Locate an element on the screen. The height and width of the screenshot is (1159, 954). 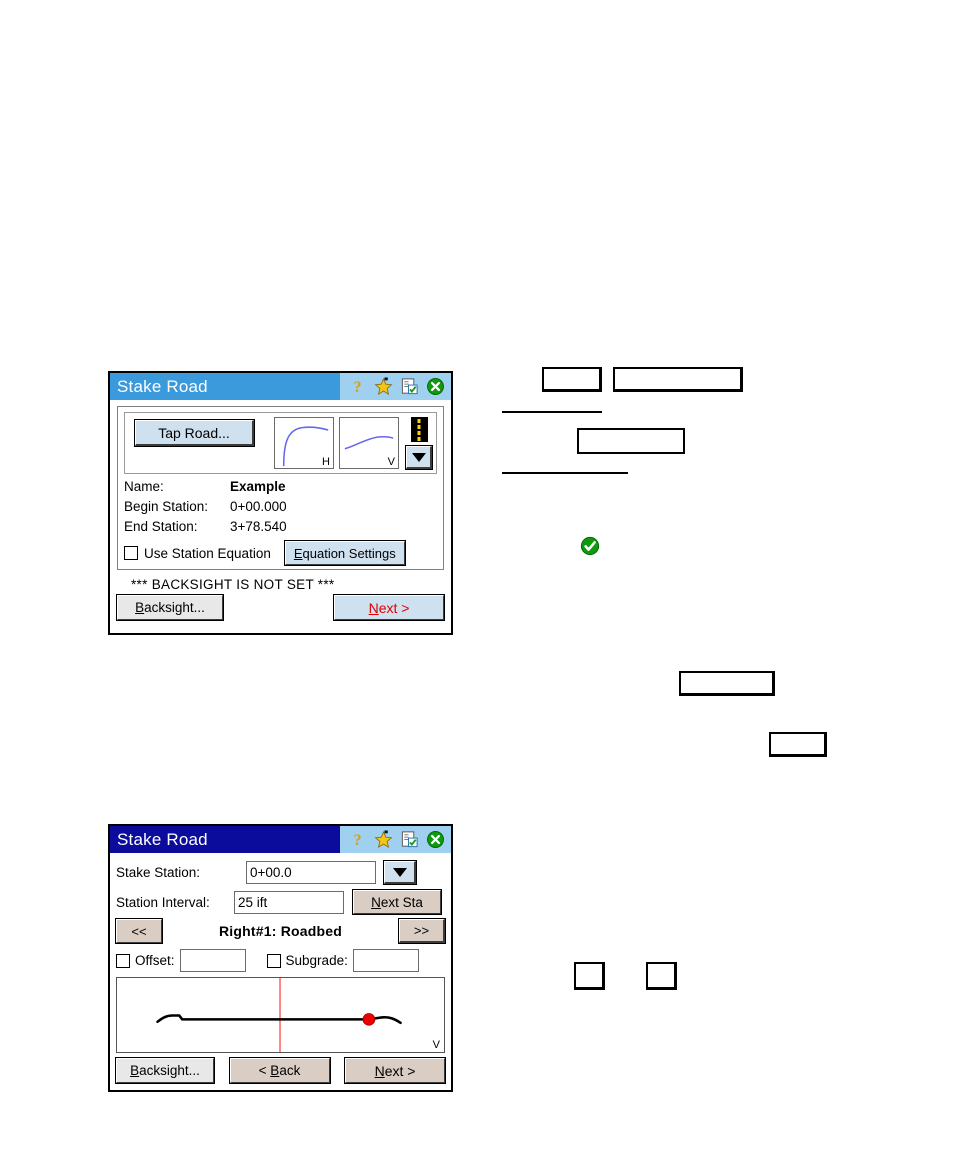
subgrade-checkbox is located at coordinates (273, 960).